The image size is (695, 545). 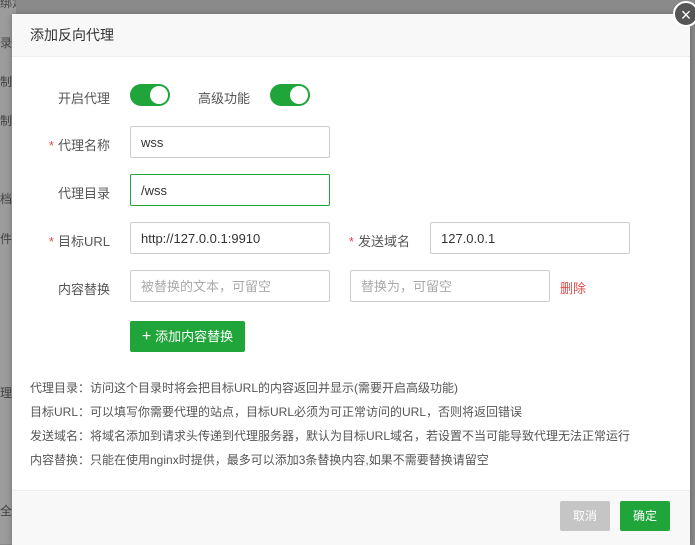 What do you see at coordinates (194, 336) in the screenshot?
I see `add-content-replace-label: 添加内容替换` at bounding box center [194, 336].